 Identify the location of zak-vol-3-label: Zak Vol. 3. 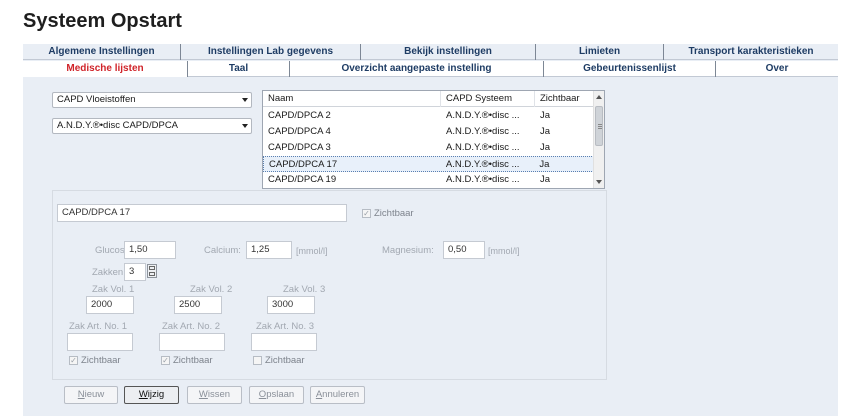
(304, 289).